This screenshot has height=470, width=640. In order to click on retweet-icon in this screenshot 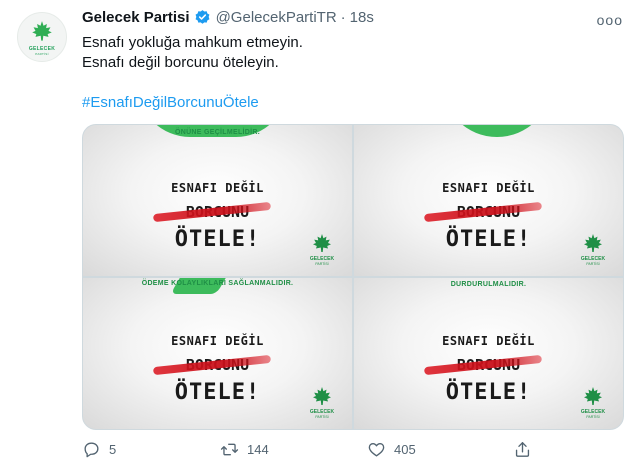, I will do `click(229, 449)`.